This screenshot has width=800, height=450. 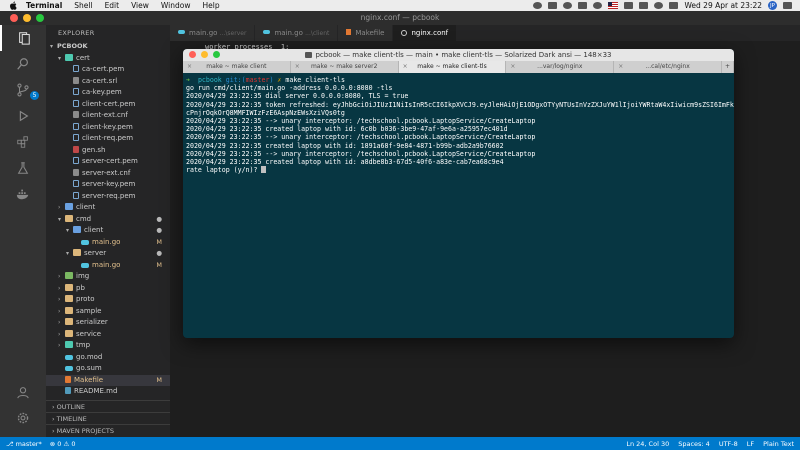 I want to click on testing-flask-icon, so click(x=23, y=168).